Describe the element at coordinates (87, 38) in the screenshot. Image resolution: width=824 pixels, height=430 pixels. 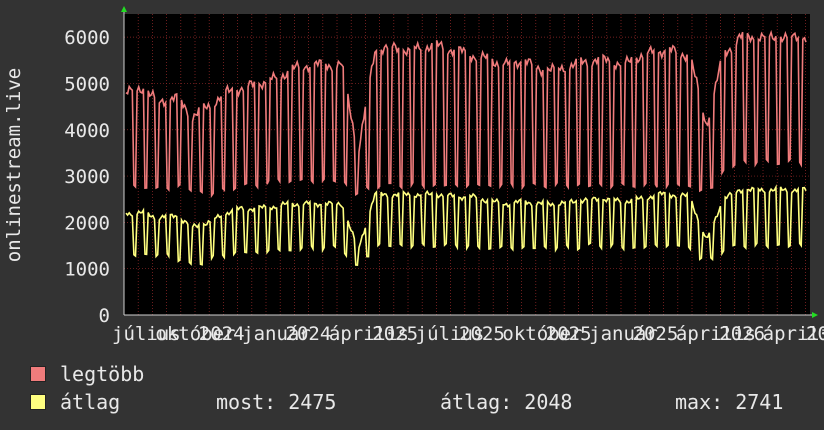
I see `y-tick-label: 6000` at that location.